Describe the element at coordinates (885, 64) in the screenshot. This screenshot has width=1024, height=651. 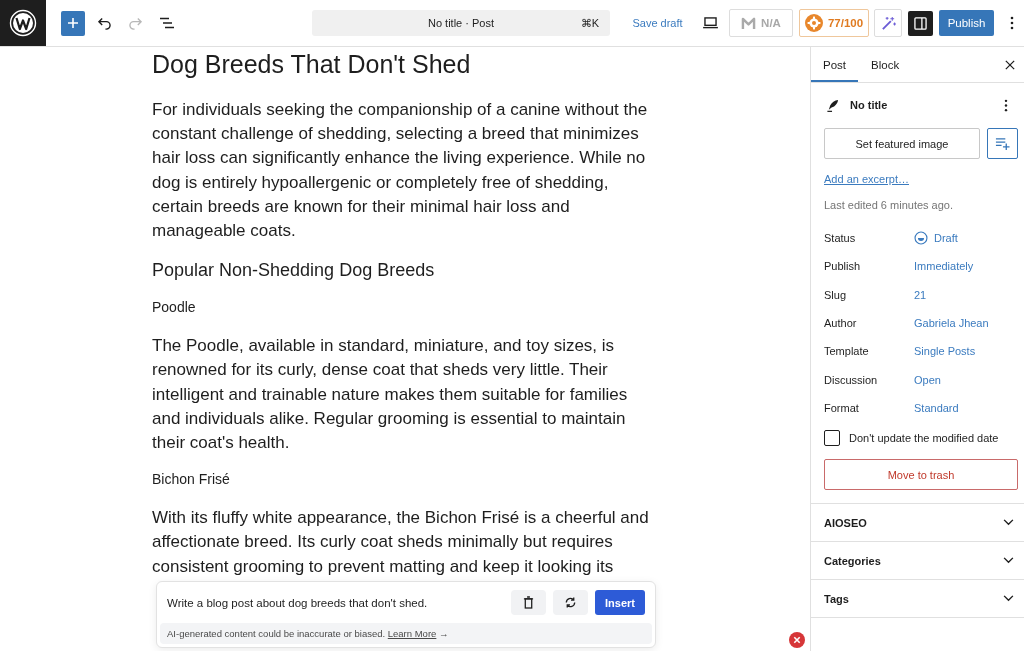
I see `sidebar-tab: Block` at that location.